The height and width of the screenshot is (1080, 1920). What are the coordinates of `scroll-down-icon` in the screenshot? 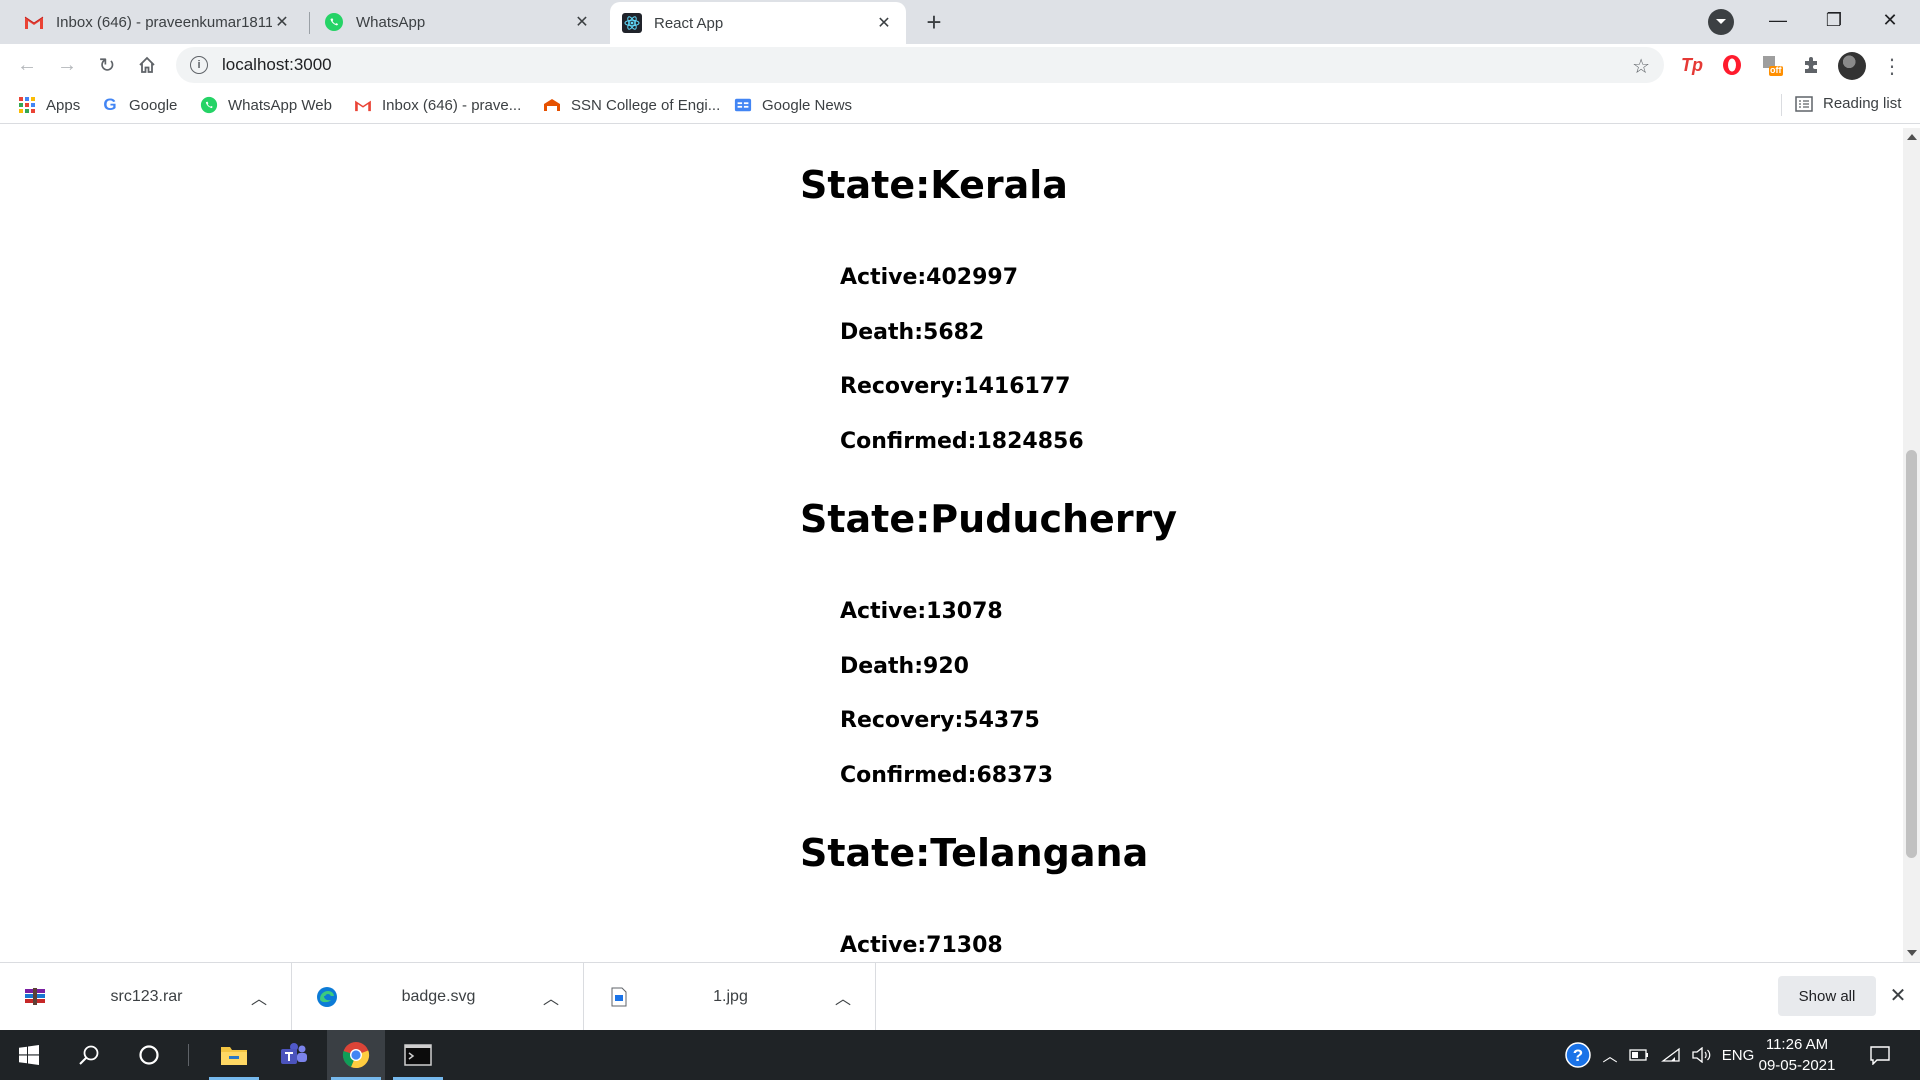 It's located at (1912, 953).